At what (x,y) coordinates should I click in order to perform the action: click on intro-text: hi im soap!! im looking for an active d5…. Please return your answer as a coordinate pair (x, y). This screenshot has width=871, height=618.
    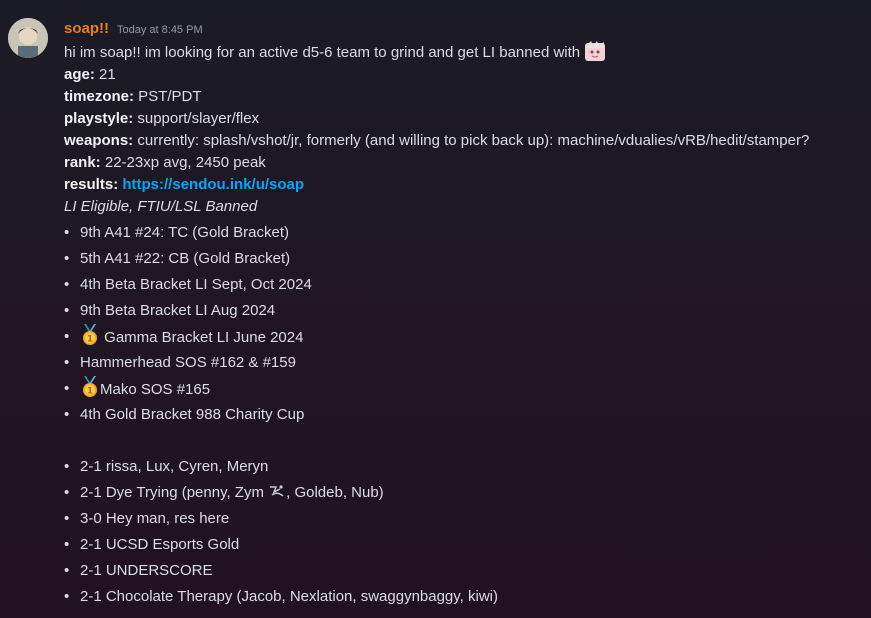
    Looking at the image, I should click on (322, 52).